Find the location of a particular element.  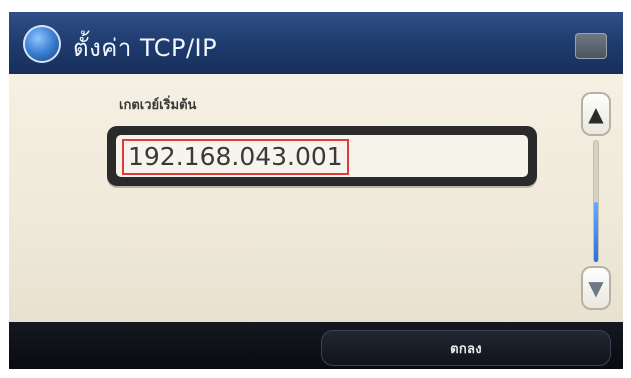

default-gateway-field: 192.168.043.001 is located at coordinates (322, 156).